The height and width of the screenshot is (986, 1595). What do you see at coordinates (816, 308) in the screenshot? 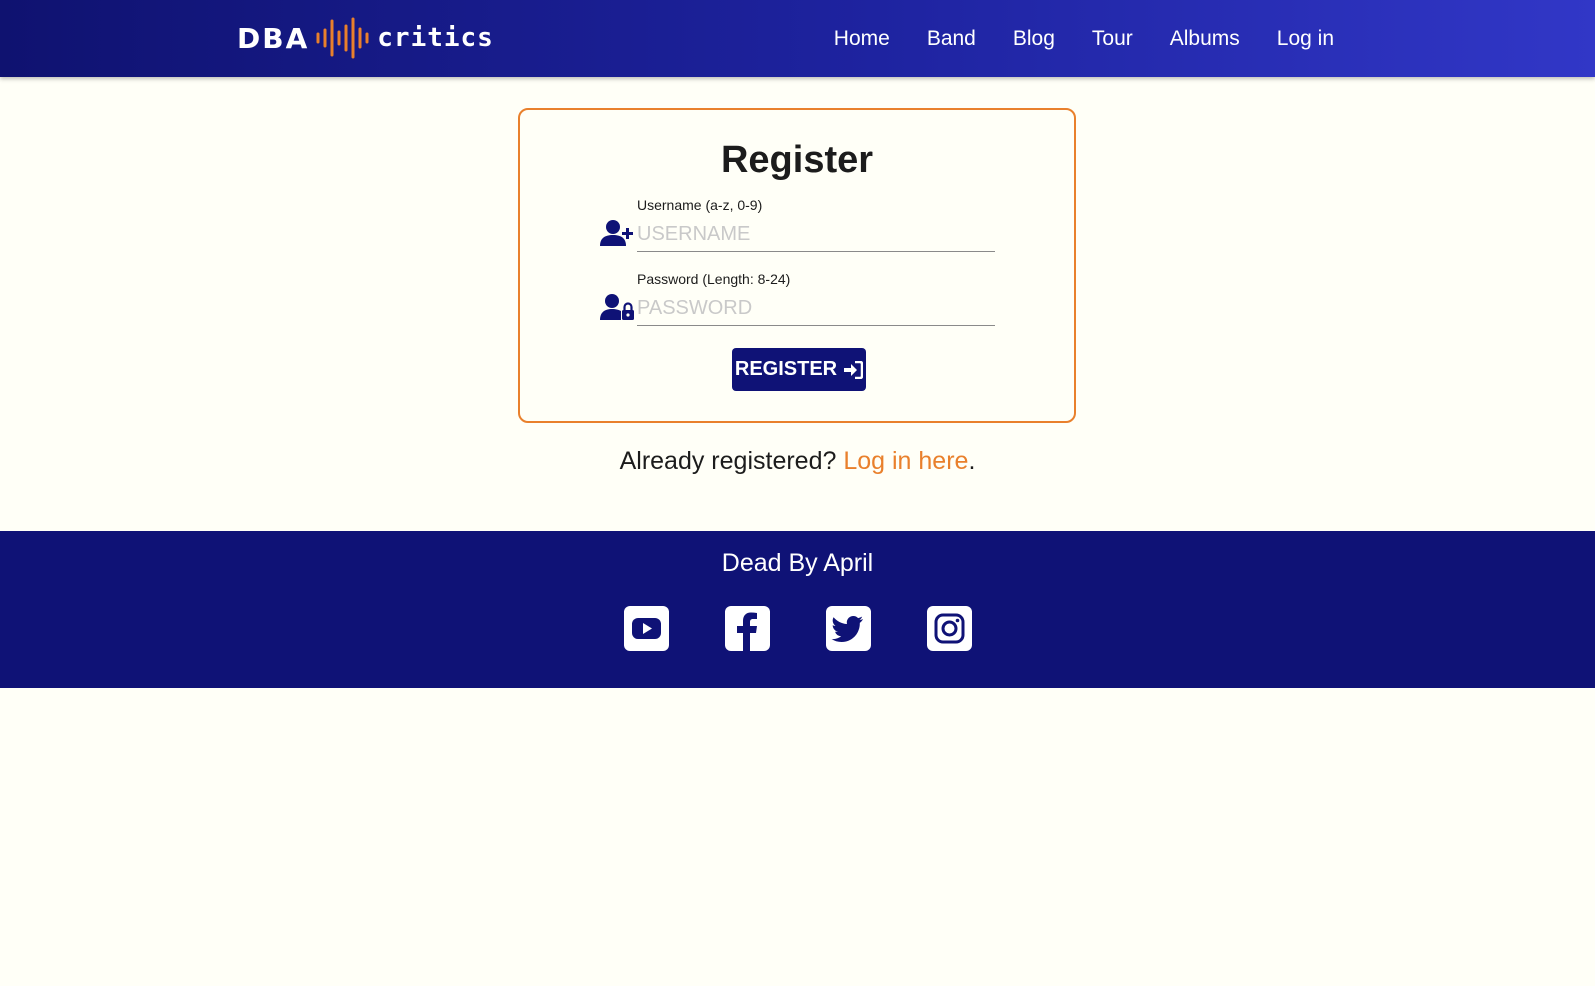
I see `password-input` at bounding box center [816, 308].